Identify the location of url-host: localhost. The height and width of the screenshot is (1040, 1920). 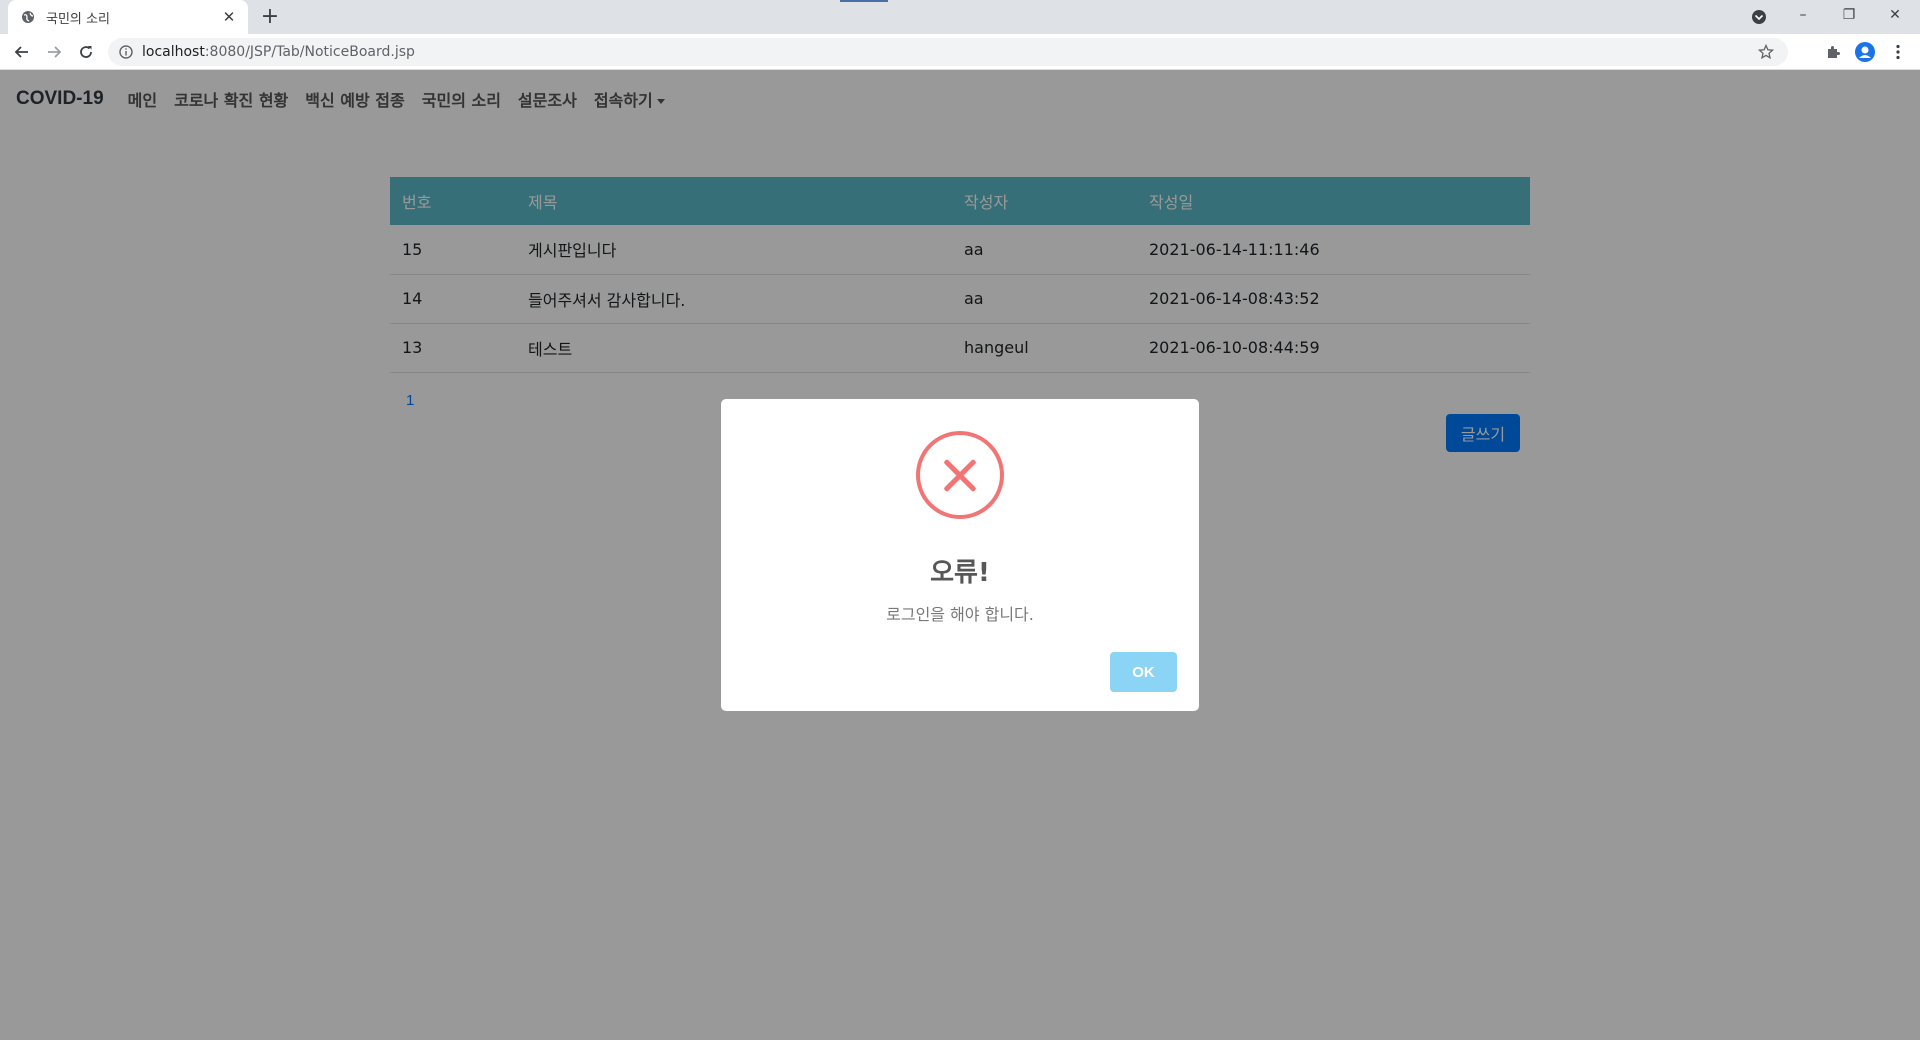
(173, 52).